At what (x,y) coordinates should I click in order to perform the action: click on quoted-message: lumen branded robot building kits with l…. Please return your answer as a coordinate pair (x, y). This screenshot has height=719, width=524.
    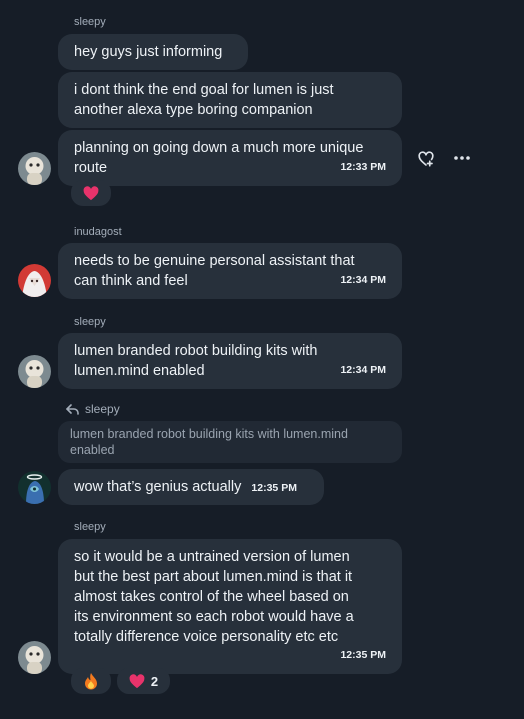
    Looking at the image, I should click on (230, 442).